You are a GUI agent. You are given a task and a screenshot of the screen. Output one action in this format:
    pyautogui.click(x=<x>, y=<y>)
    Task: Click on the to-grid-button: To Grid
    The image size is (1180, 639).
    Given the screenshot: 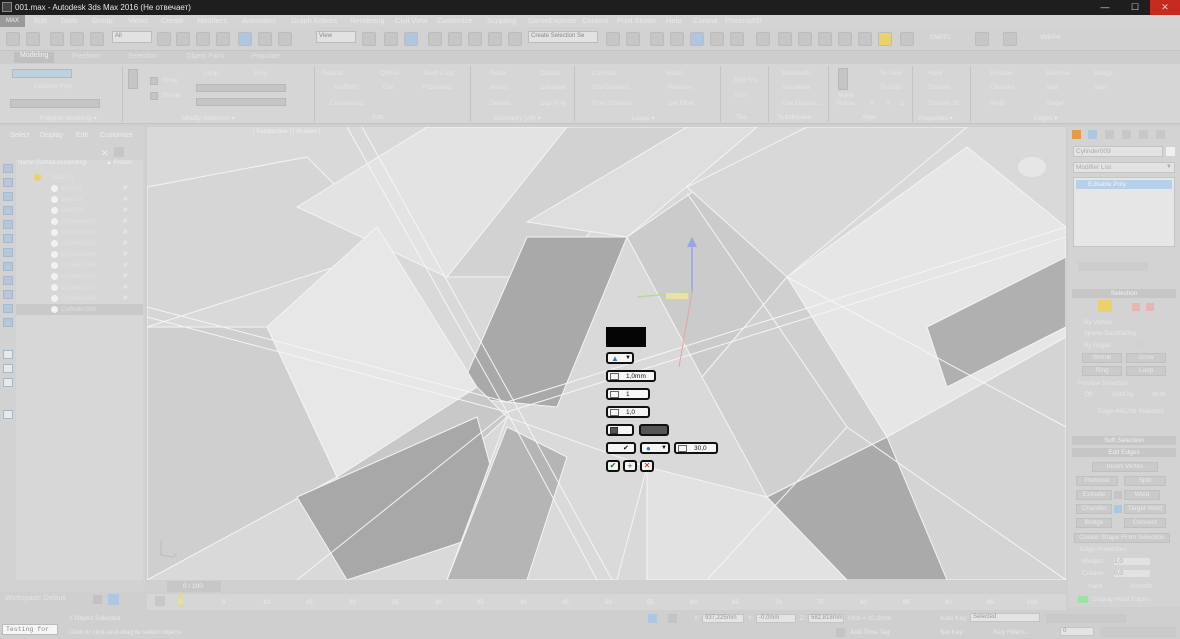 What is the action you would take?
    pyautogui.click(x=890, y=87)
    